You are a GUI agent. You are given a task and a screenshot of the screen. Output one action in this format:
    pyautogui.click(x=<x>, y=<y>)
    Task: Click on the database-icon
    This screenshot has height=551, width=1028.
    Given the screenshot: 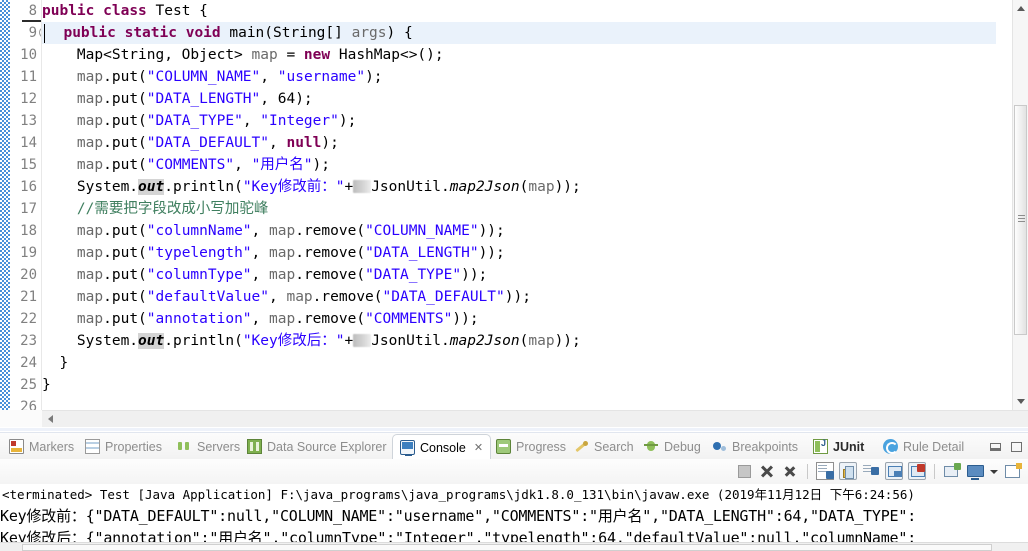 What is the action you would take?
    pyautogui.click(x=254, y=446)
    